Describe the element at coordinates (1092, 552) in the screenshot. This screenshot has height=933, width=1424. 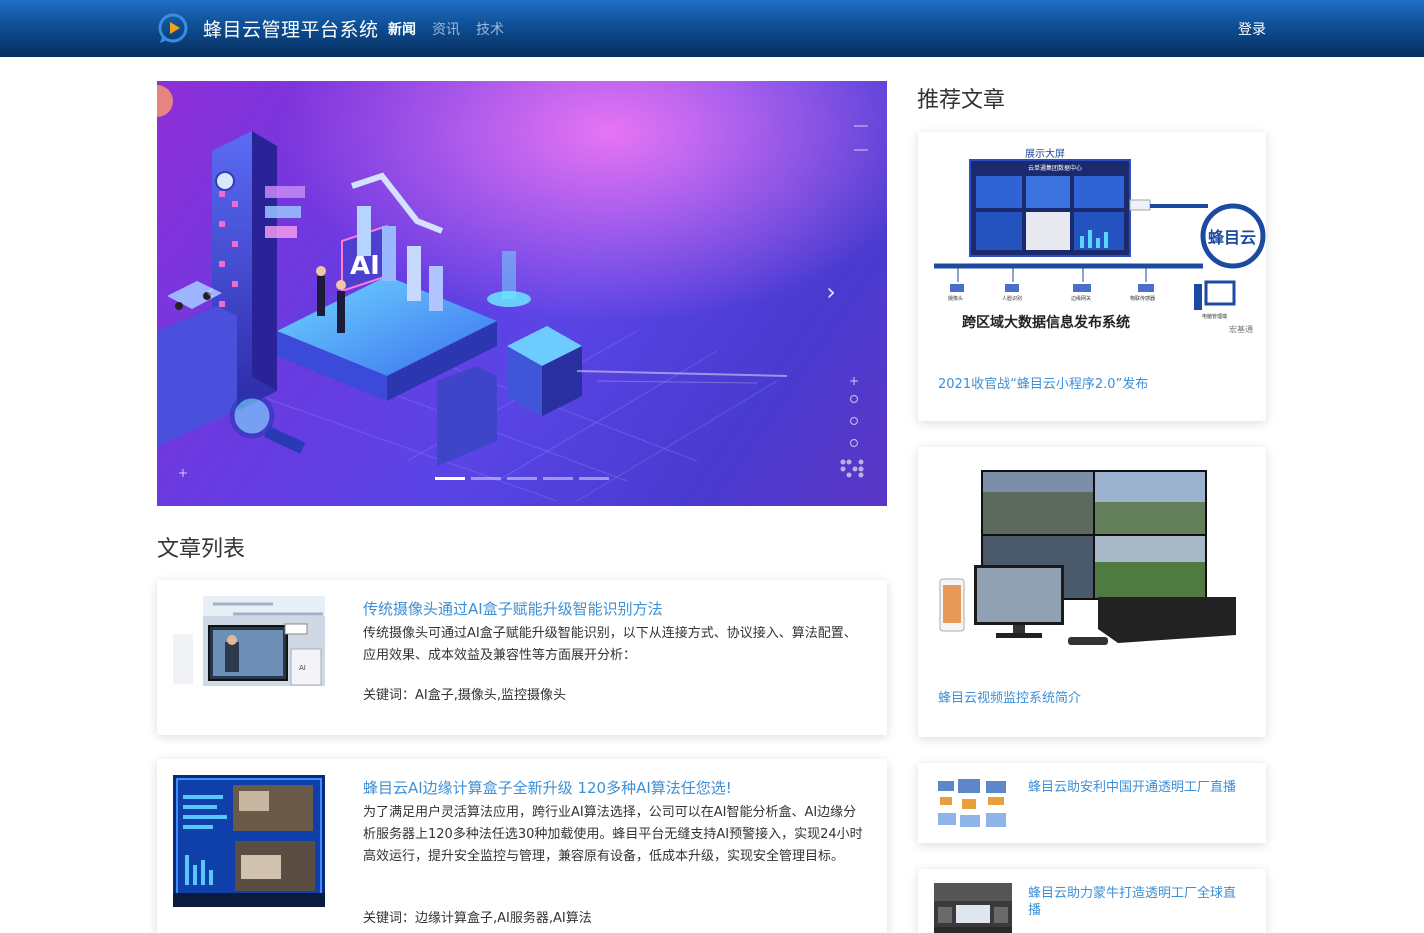
I see `recommended-image` at that location.